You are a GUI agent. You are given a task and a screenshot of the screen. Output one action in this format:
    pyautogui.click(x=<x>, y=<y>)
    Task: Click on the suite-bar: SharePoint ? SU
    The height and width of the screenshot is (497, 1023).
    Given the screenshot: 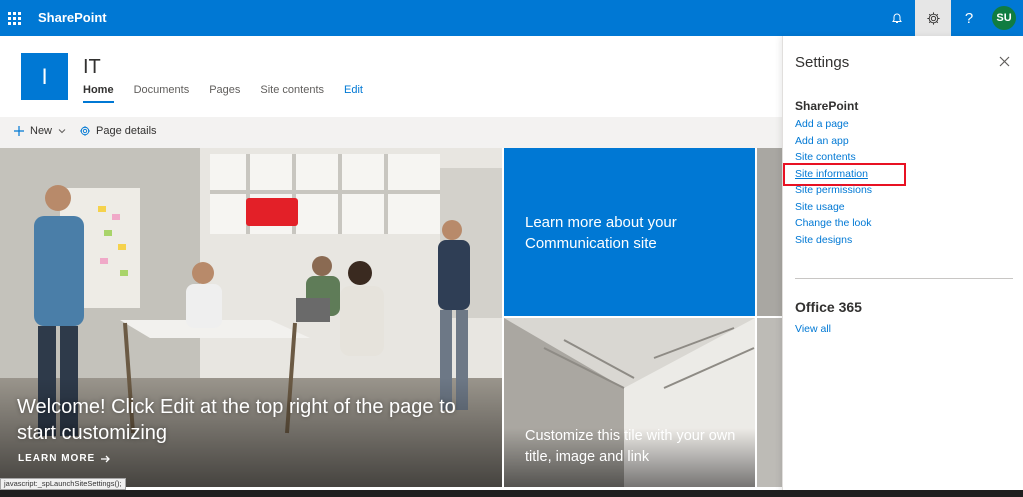 What is the action you would take?
    pyautogui.click(x=511, y=18)
    